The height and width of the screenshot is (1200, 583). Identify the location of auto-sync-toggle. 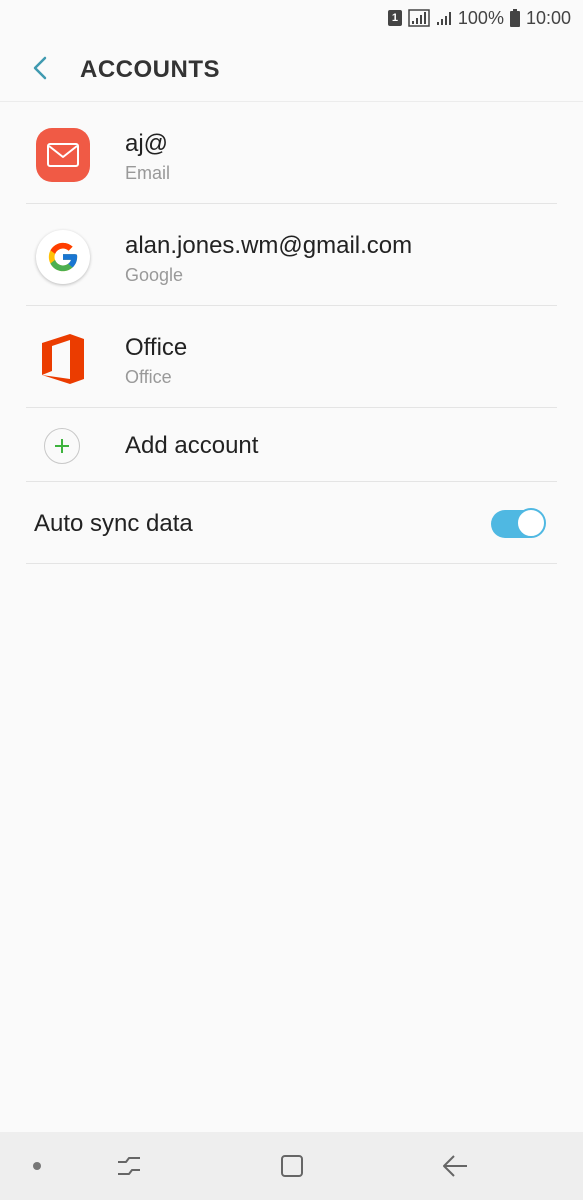
(518, 523).